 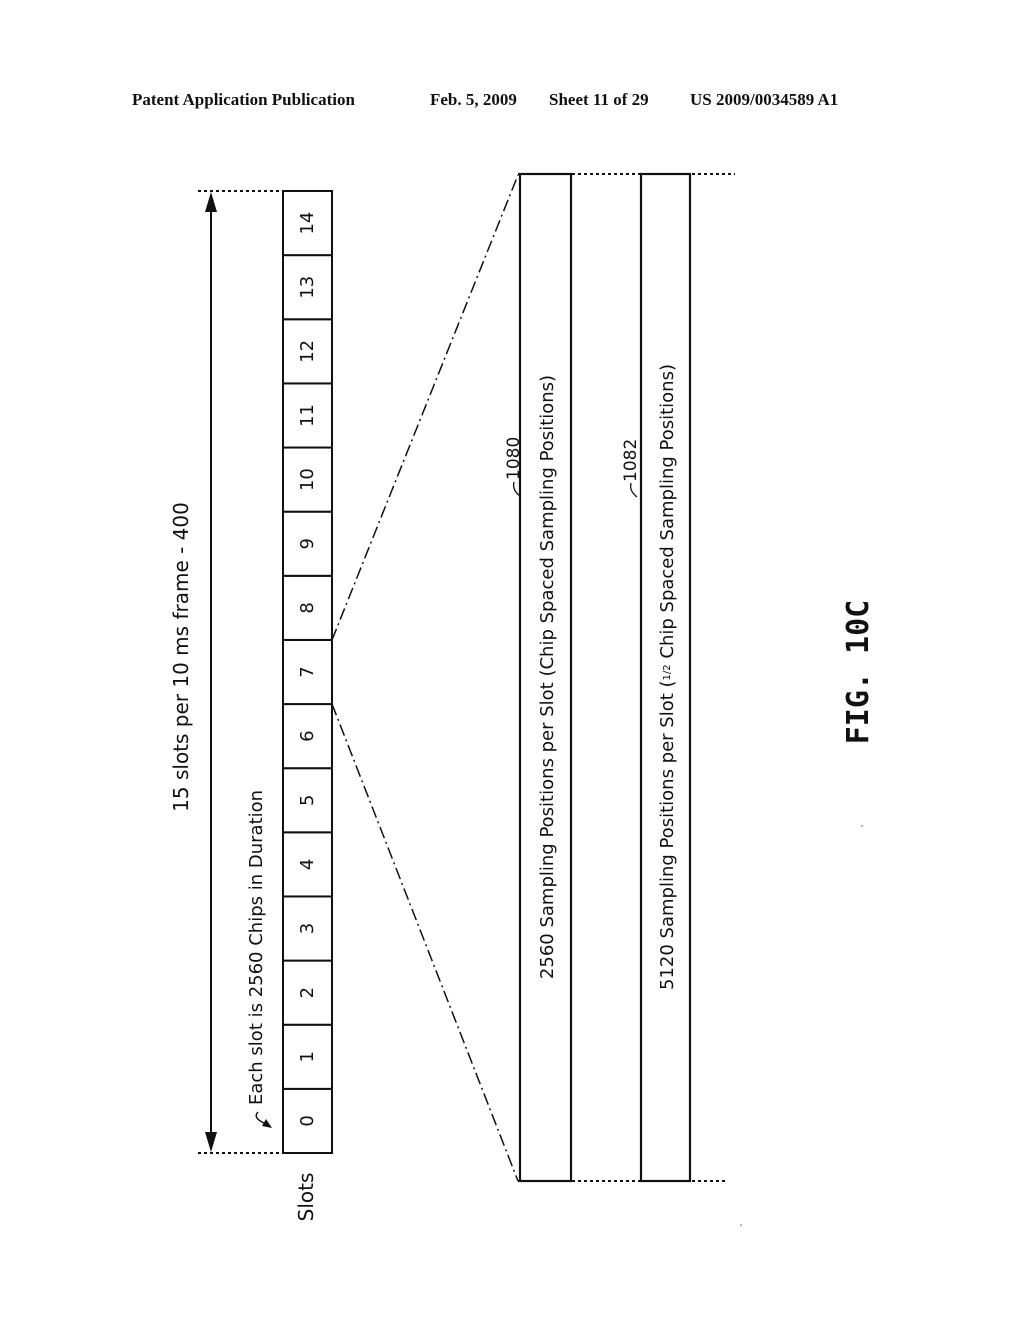 I want to click on slot-number: 3, so click(x=307, y=928).